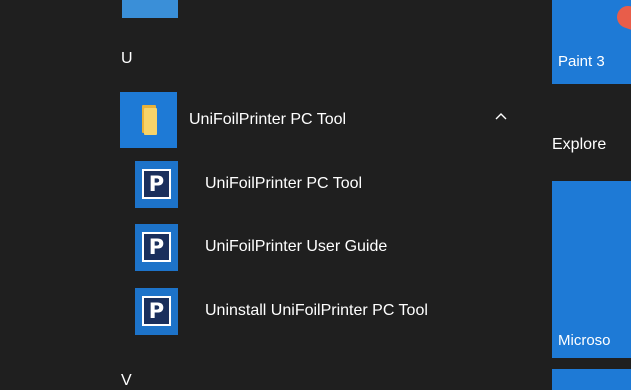  I want to click on paint-3d-icon, so click(622, 17).